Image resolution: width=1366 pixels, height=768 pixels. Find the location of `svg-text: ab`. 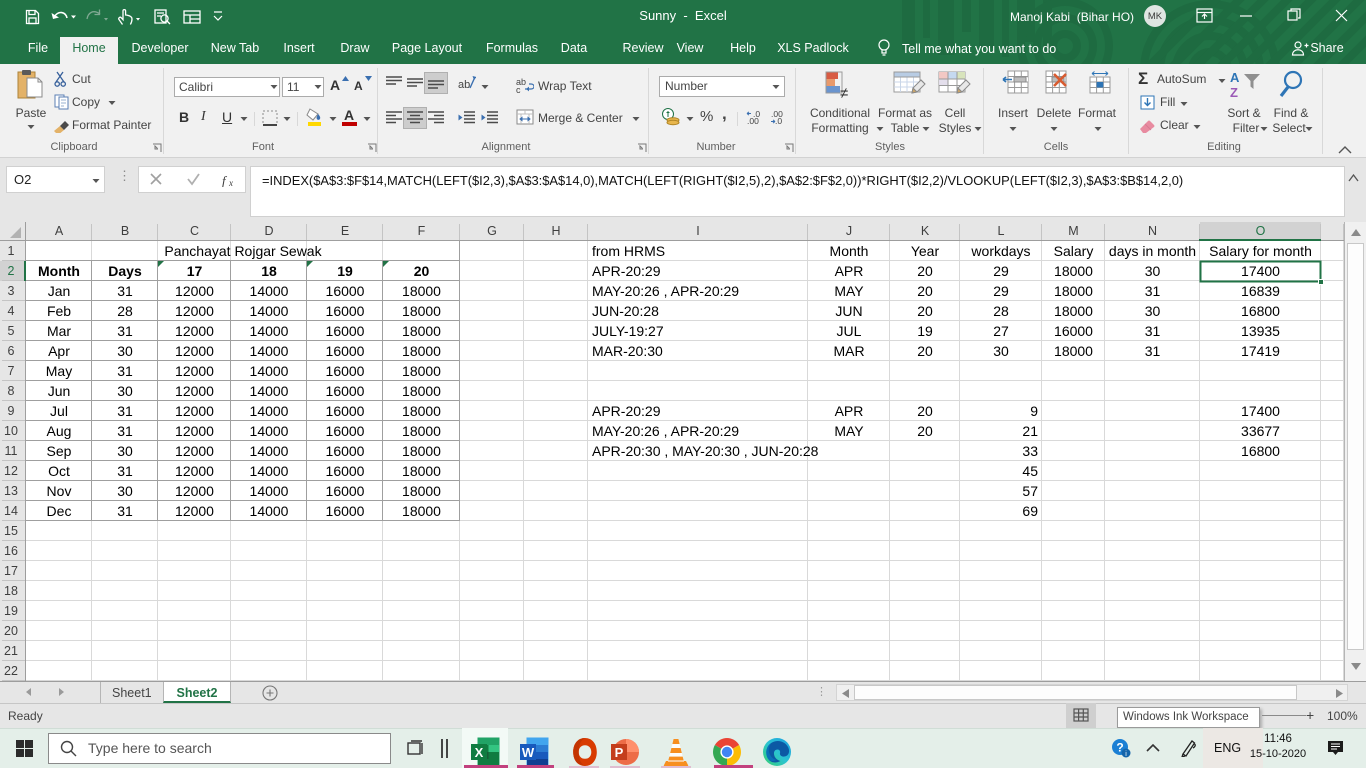

svg-text: ab is located at coordinates (464, 85).